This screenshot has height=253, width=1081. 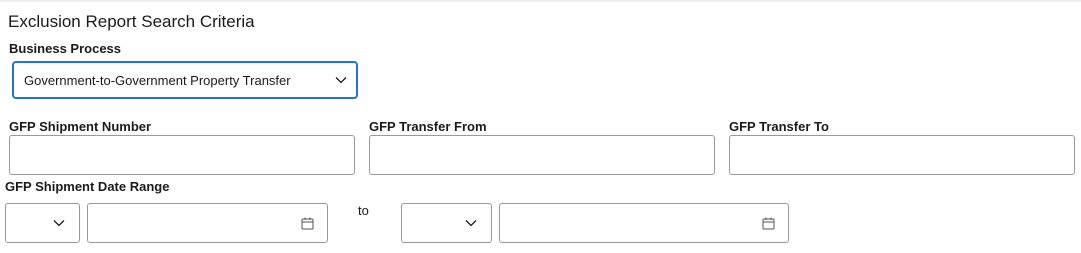 What do you see at coordinates (80, 126) in the screenshot?
I see `shipment-number-label: GFP Shipment Number` at bounding box center [80, 126].